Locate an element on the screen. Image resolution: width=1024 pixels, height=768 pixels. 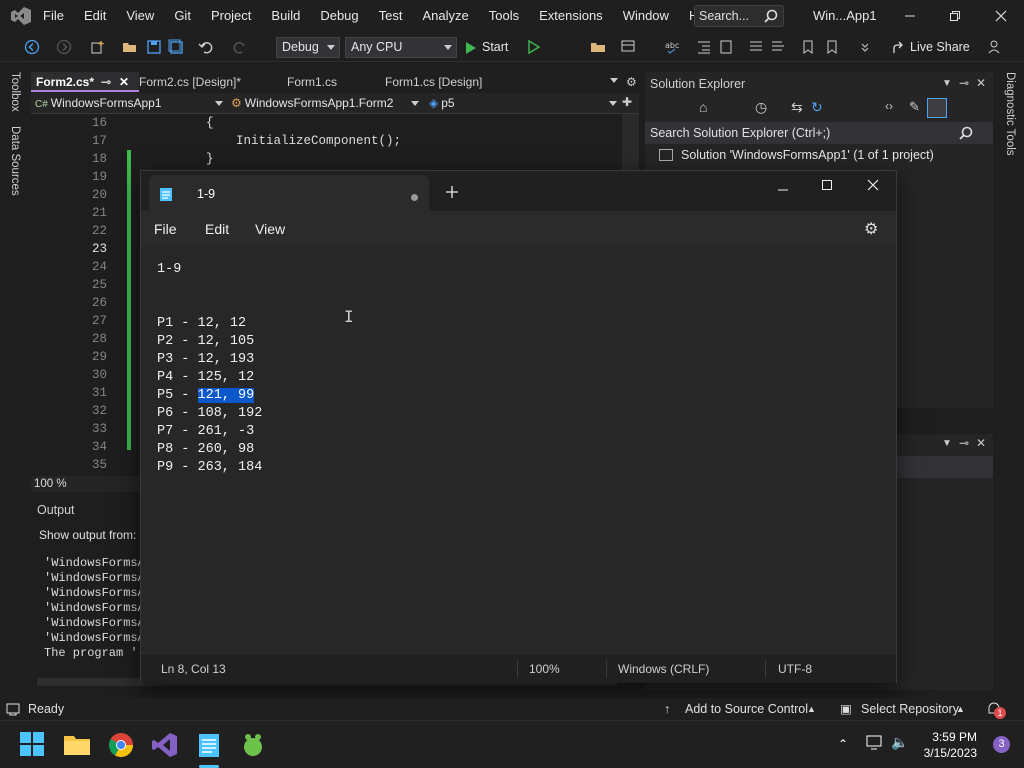
menu-extensions: Extensions is located at coordinates (571, 16).